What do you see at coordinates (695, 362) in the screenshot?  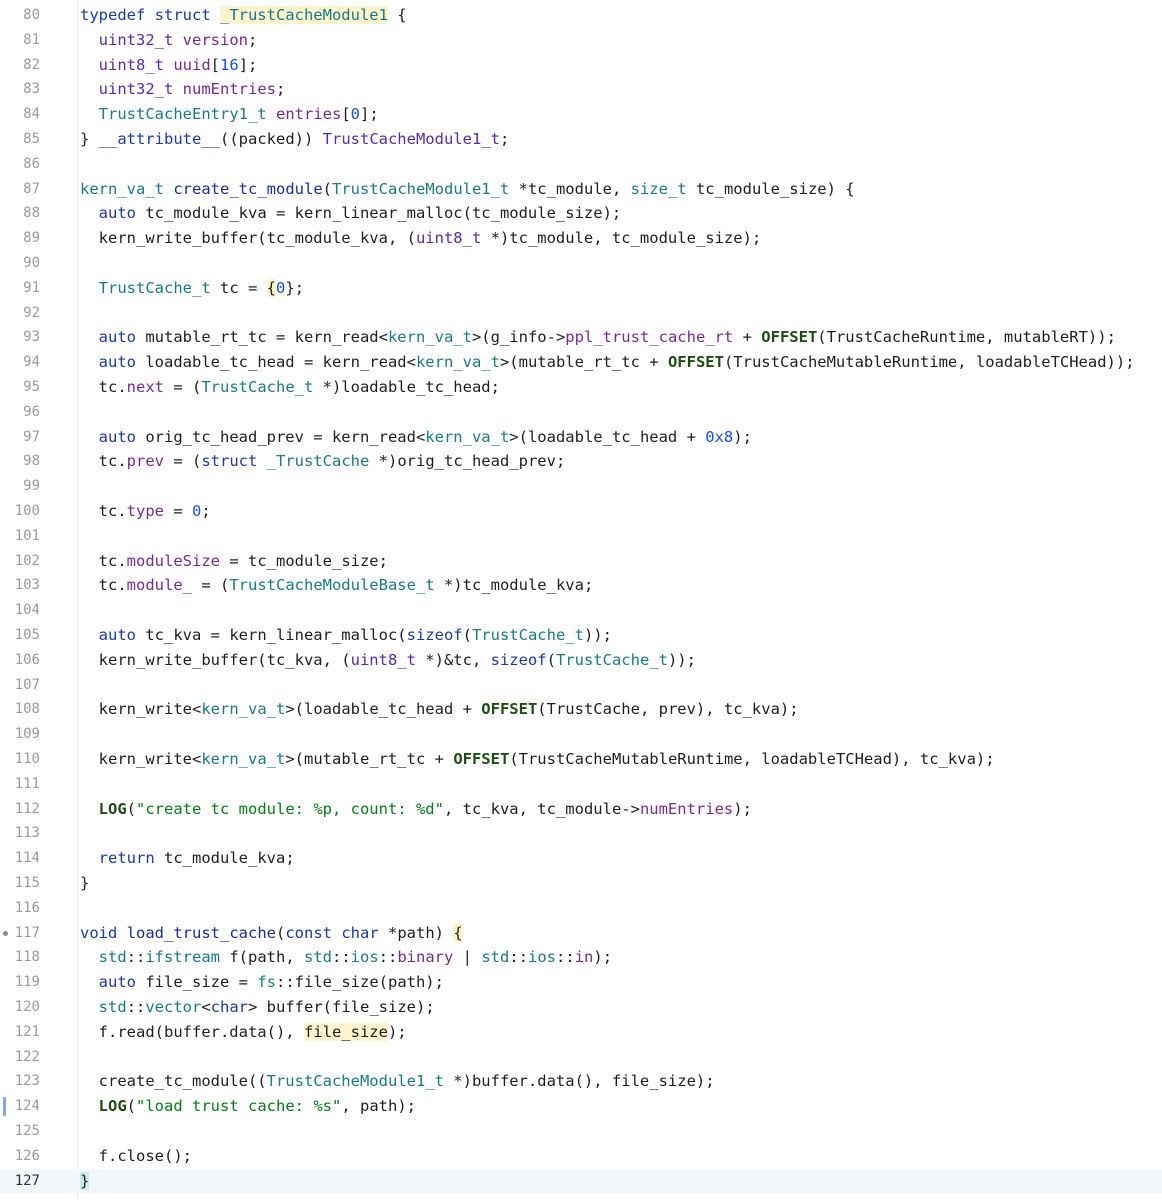 I see `code-token: OFFSET` at bounding box center [695, 362].